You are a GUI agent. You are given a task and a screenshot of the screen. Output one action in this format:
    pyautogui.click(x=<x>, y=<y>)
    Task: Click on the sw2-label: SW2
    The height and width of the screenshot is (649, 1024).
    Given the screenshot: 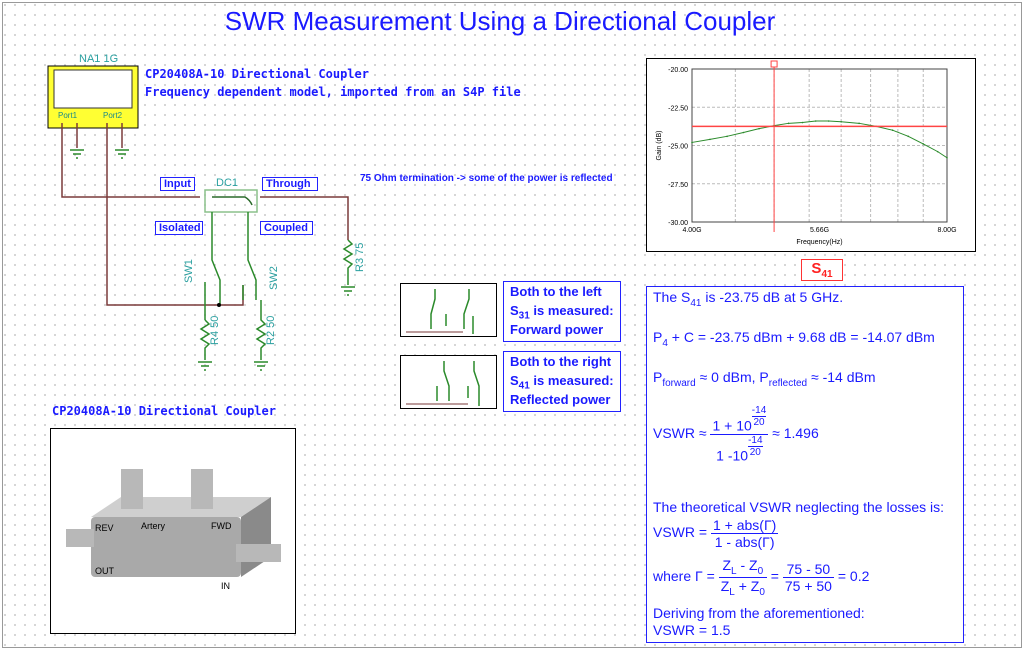 What is the action you would take?
    pyautogui.click(x=274, y=278)
    